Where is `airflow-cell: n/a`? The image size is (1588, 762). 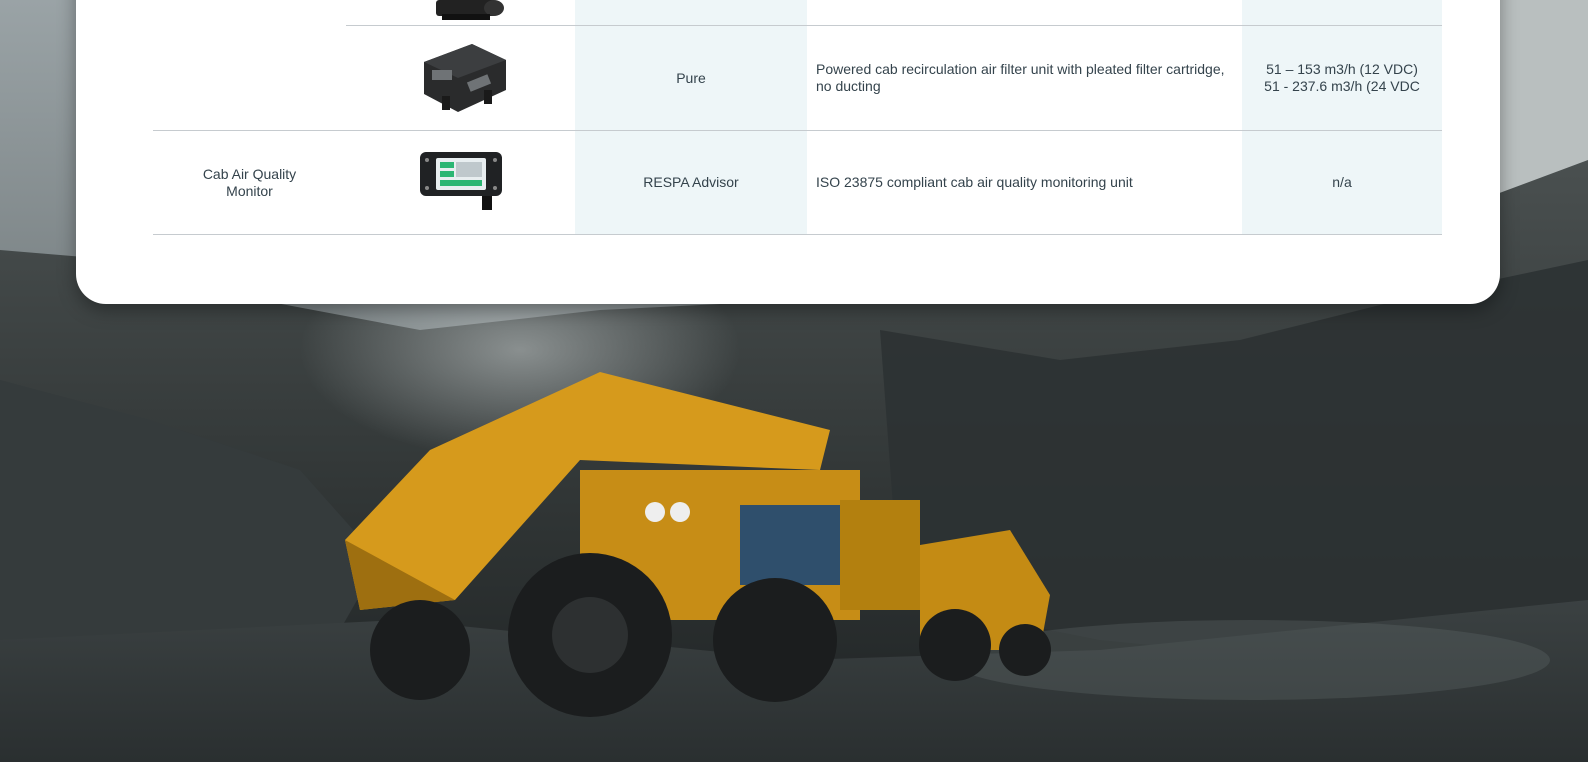
airflow-cell: n/a is located at coordinates (1342, 182).